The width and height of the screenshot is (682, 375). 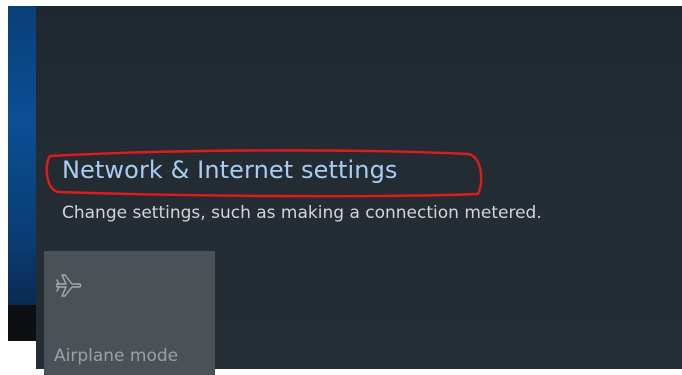 What do you see at coordinates (22, 323) in the screenshot?
I see `taskbar-edge` at bounding box center [22, 323].